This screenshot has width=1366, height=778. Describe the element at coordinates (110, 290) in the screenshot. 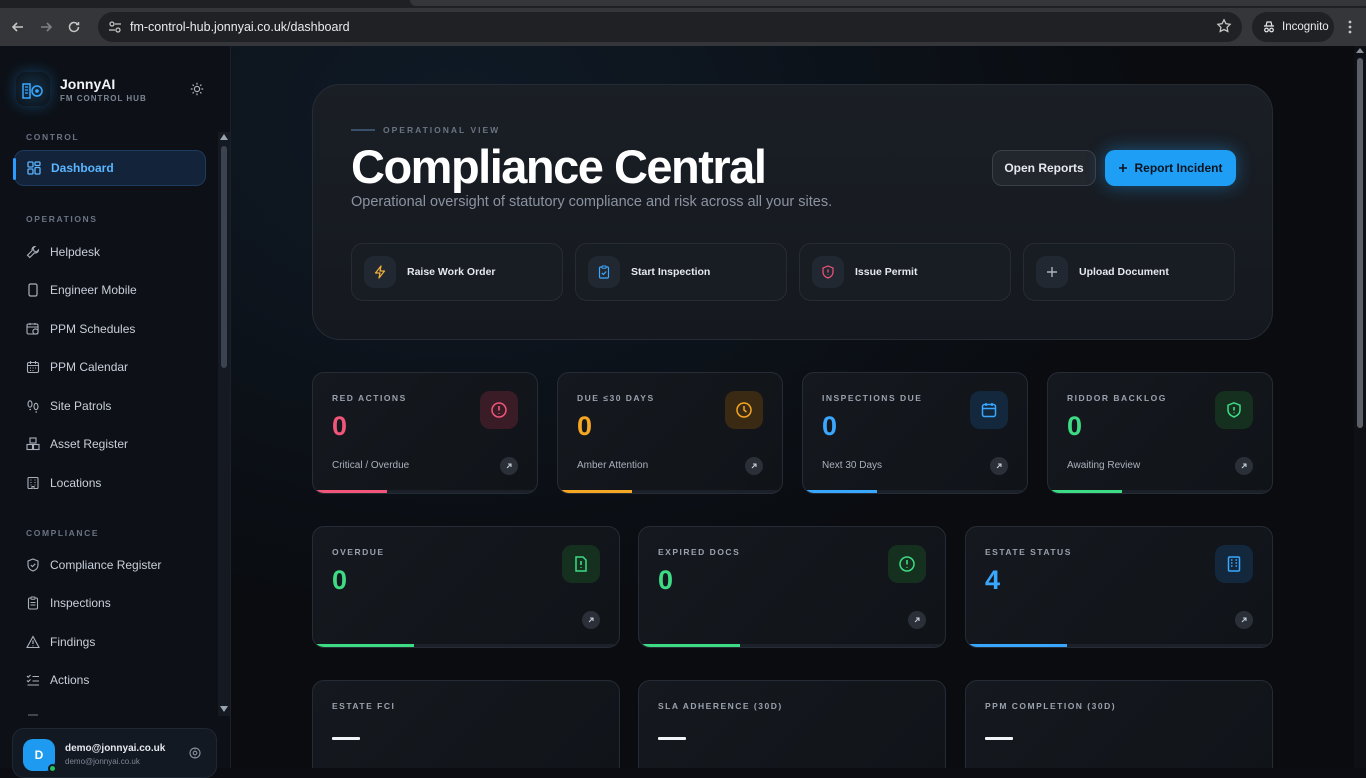

I see `sidebar-item-engineer-mobile: Engineer Mobile` at that location.